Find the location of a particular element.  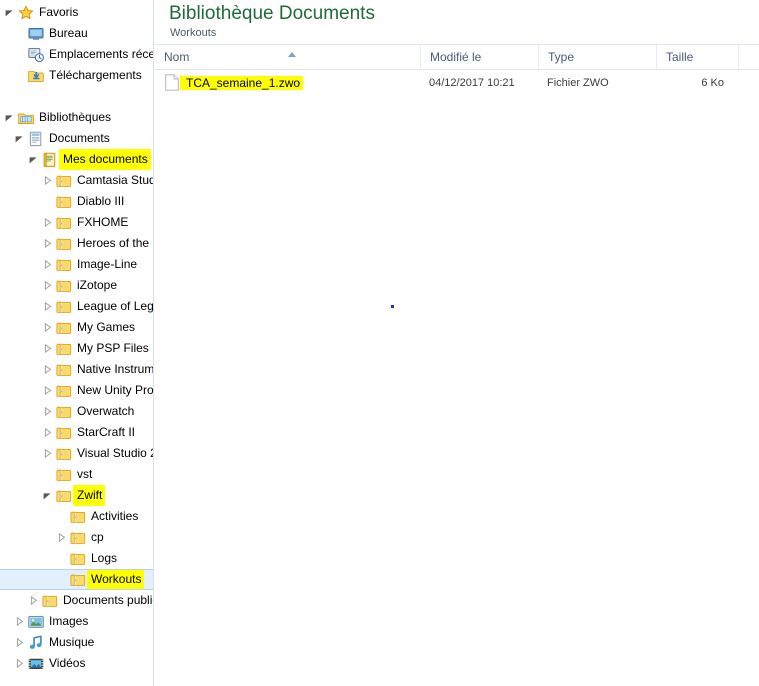

tree-item-overwatch: Overwatch is located at coordinates (76, 411).